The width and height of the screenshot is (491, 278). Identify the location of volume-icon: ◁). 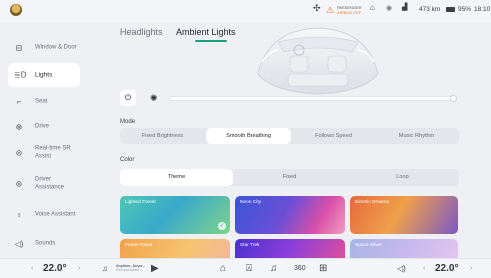
(401, 269).